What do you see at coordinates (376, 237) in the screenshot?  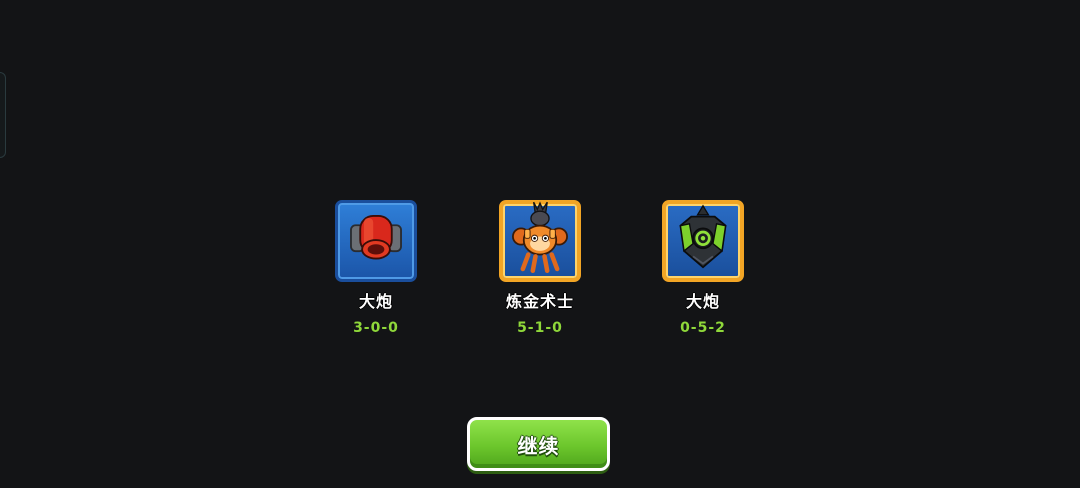 I see `red-cannon-icon` at bounding box center [376, 237].